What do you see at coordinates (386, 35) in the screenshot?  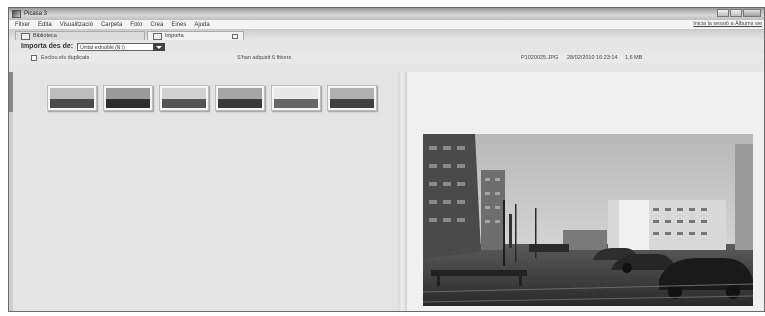 I see `tab-bar: Biblioteca Importa` at bounding box center [386, 35].